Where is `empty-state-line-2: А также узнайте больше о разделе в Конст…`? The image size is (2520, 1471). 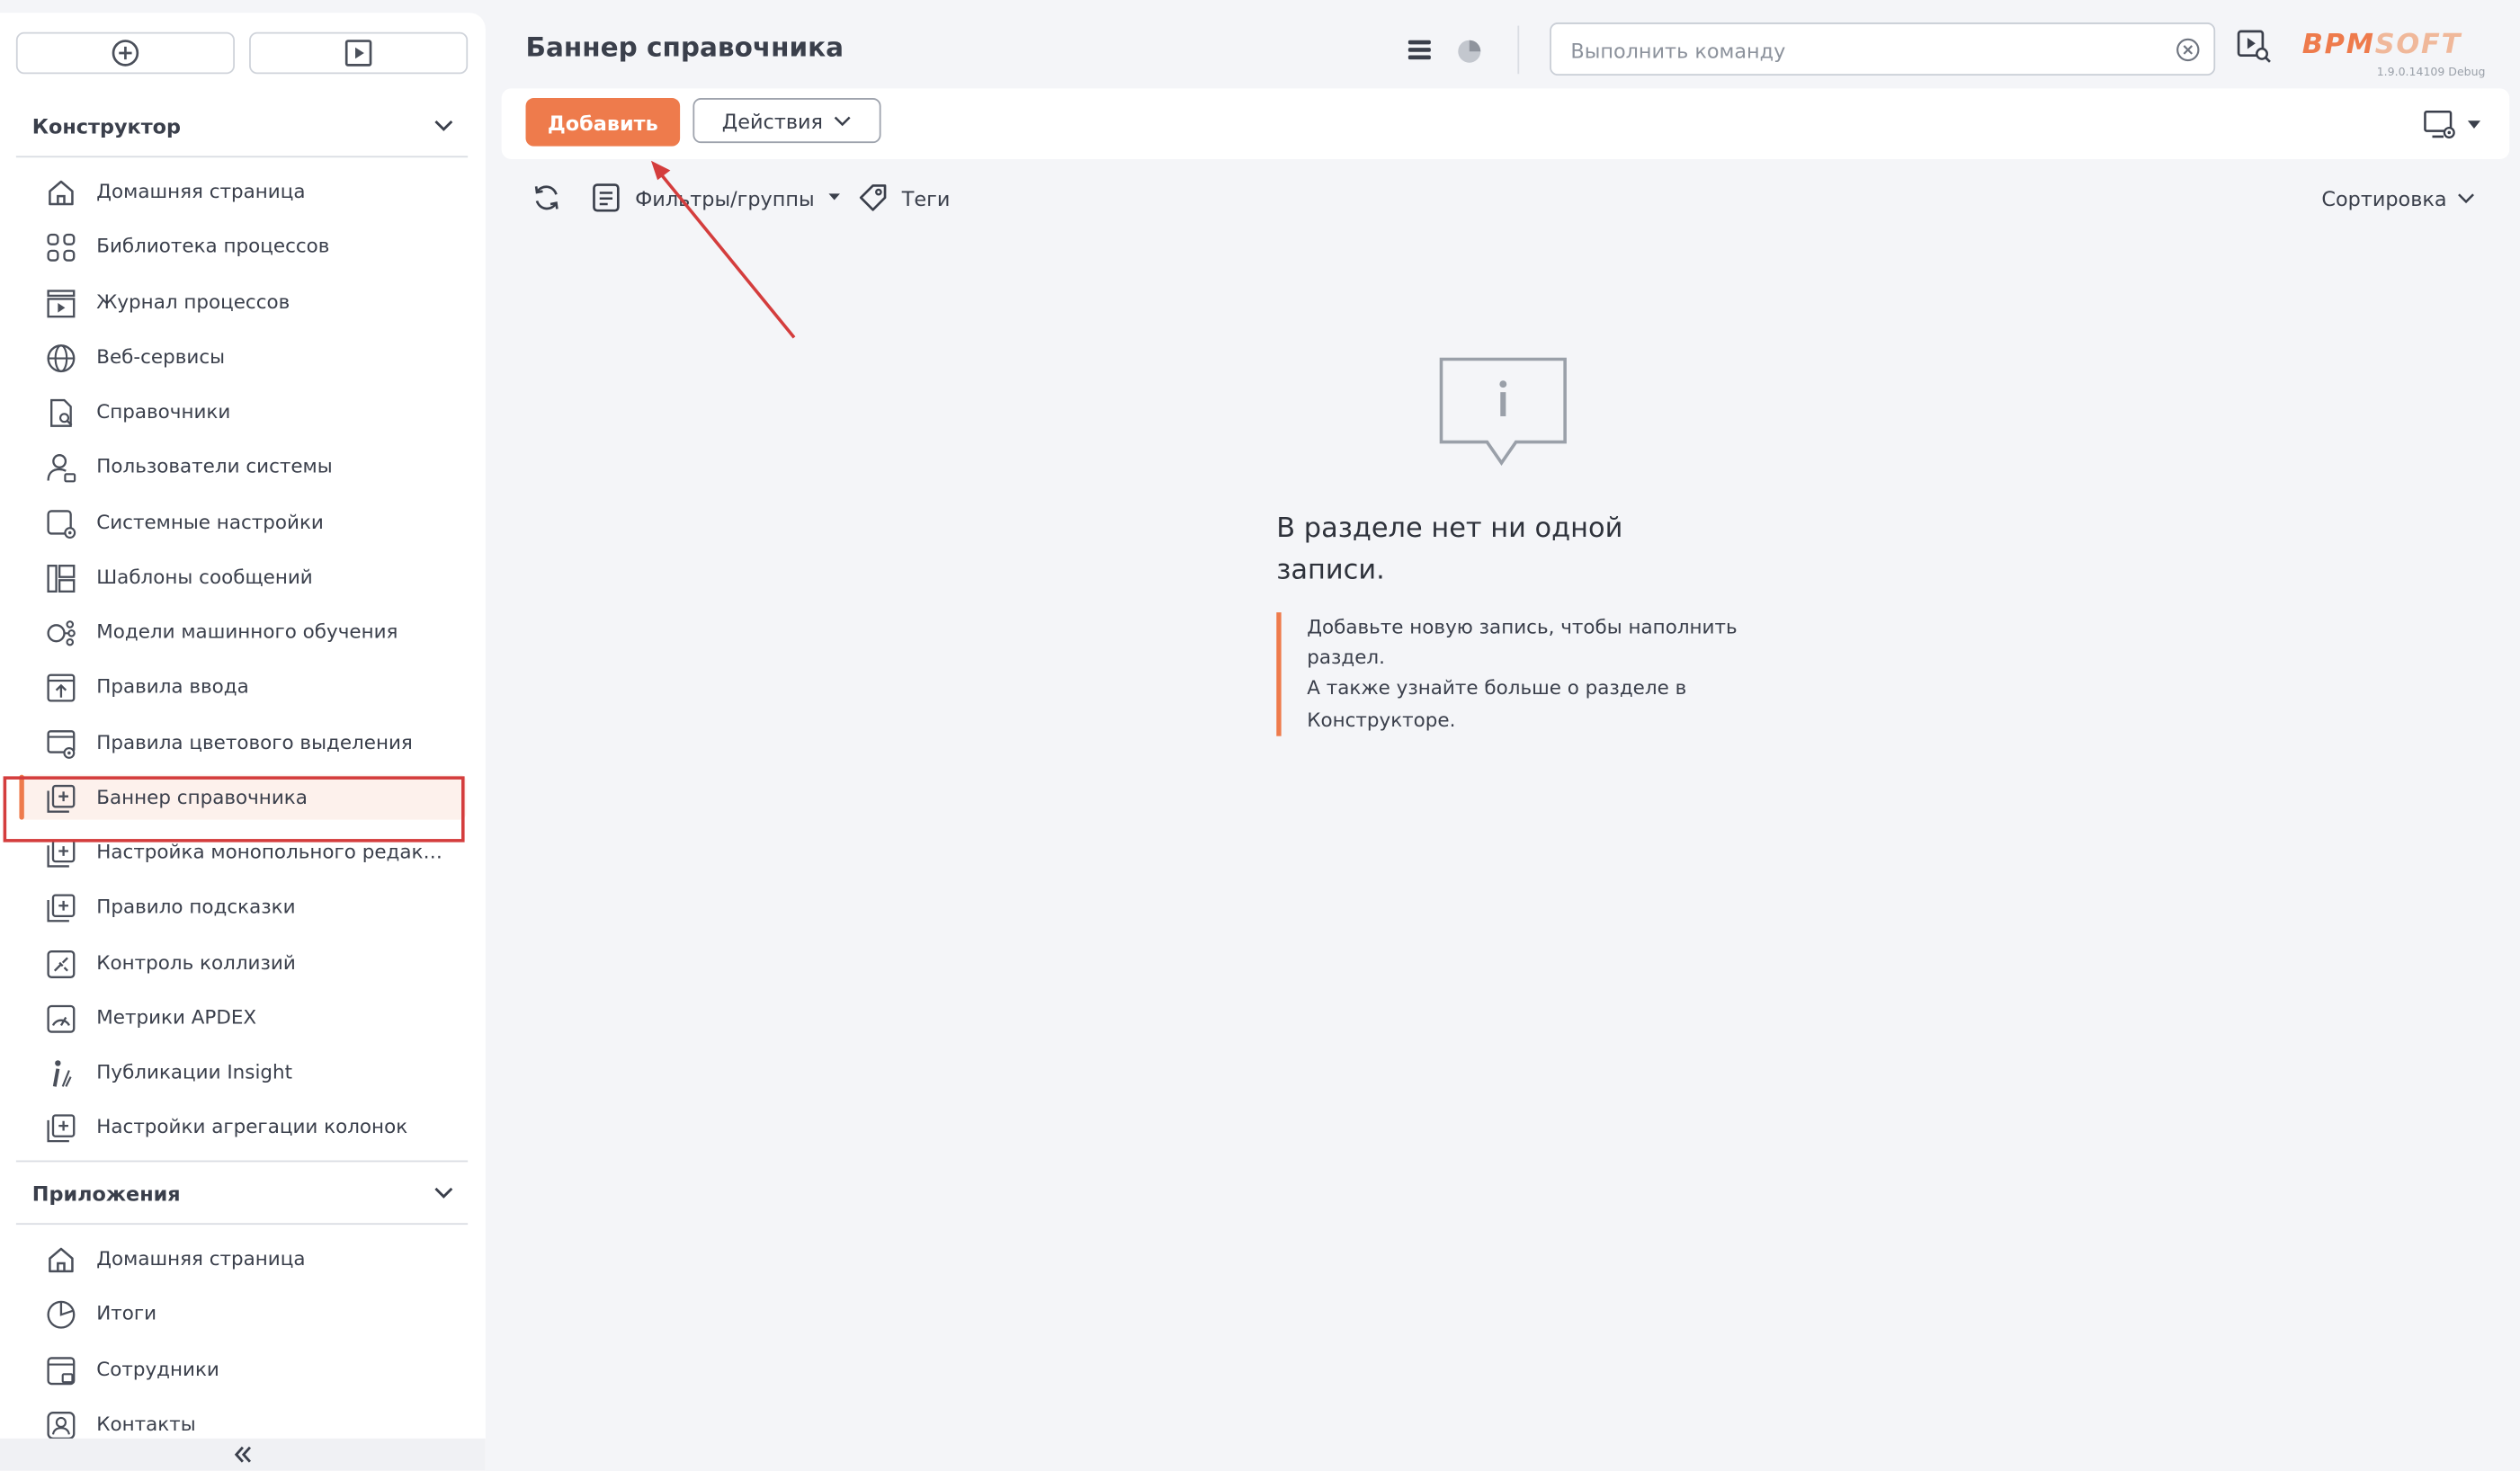 empty-state-line-2: А также узнайте больше о разделе в Конст… is located at coordinates (1497, 704).